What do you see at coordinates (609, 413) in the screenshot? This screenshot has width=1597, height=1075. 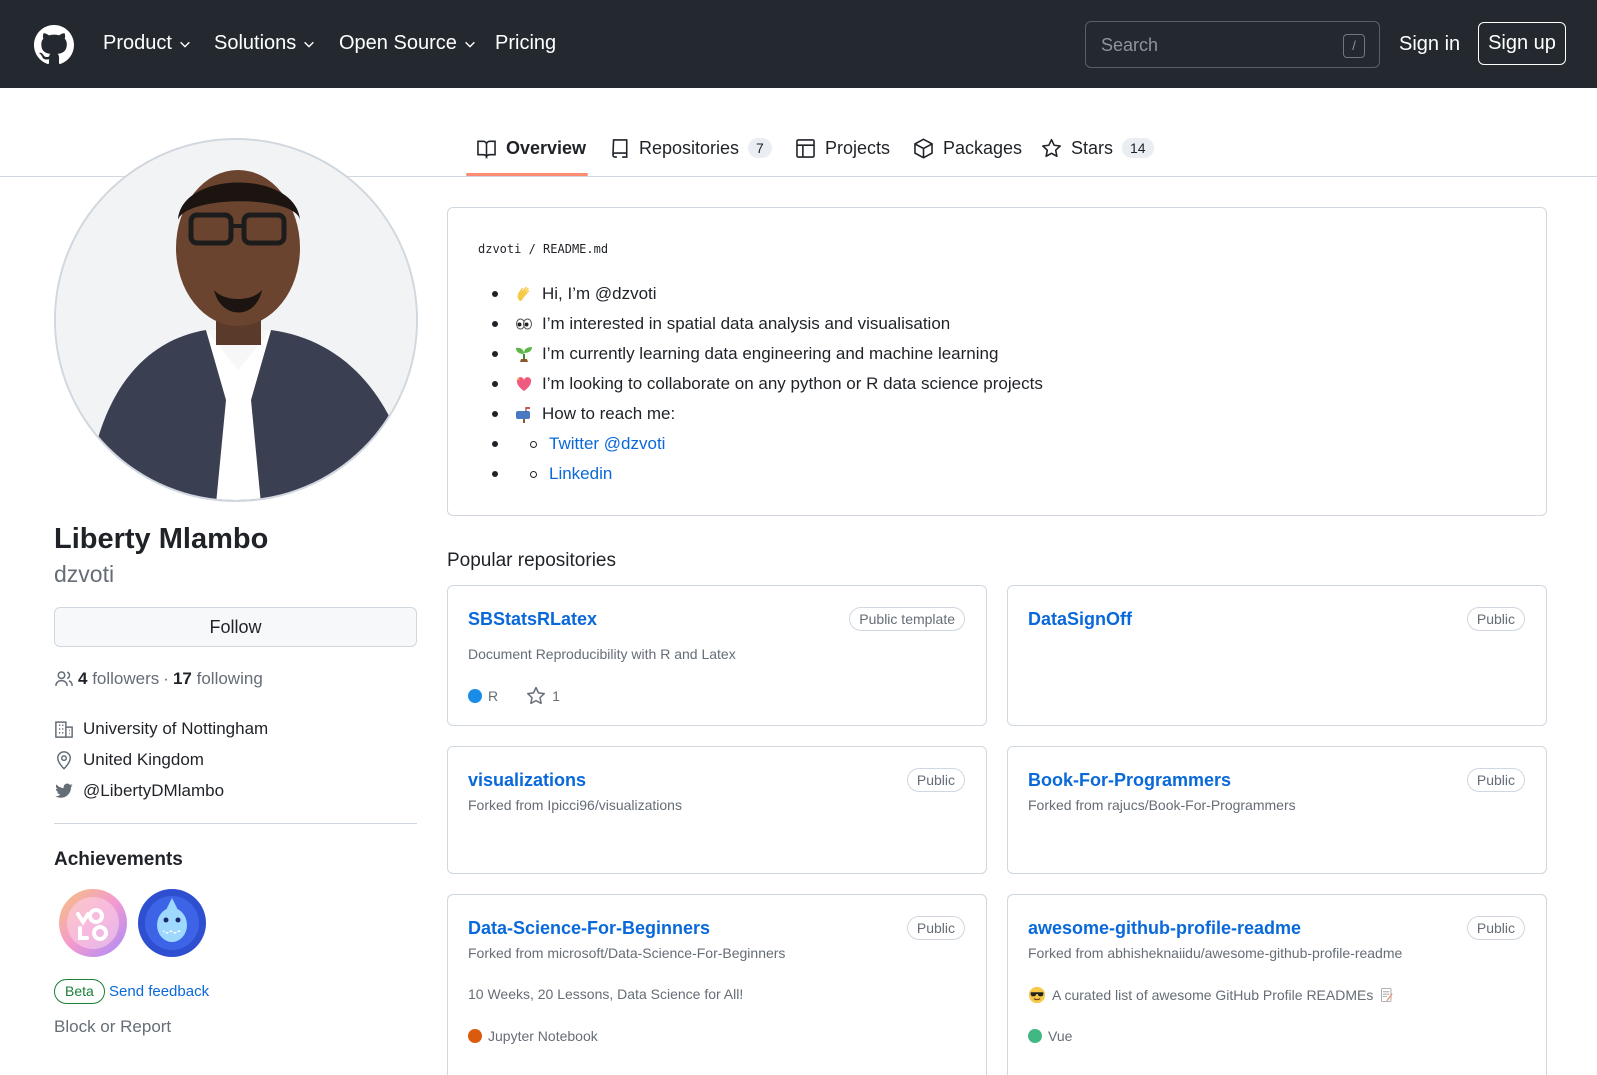 I see `readme-item-text: How to reach me:` at bounding box center [609, 413].